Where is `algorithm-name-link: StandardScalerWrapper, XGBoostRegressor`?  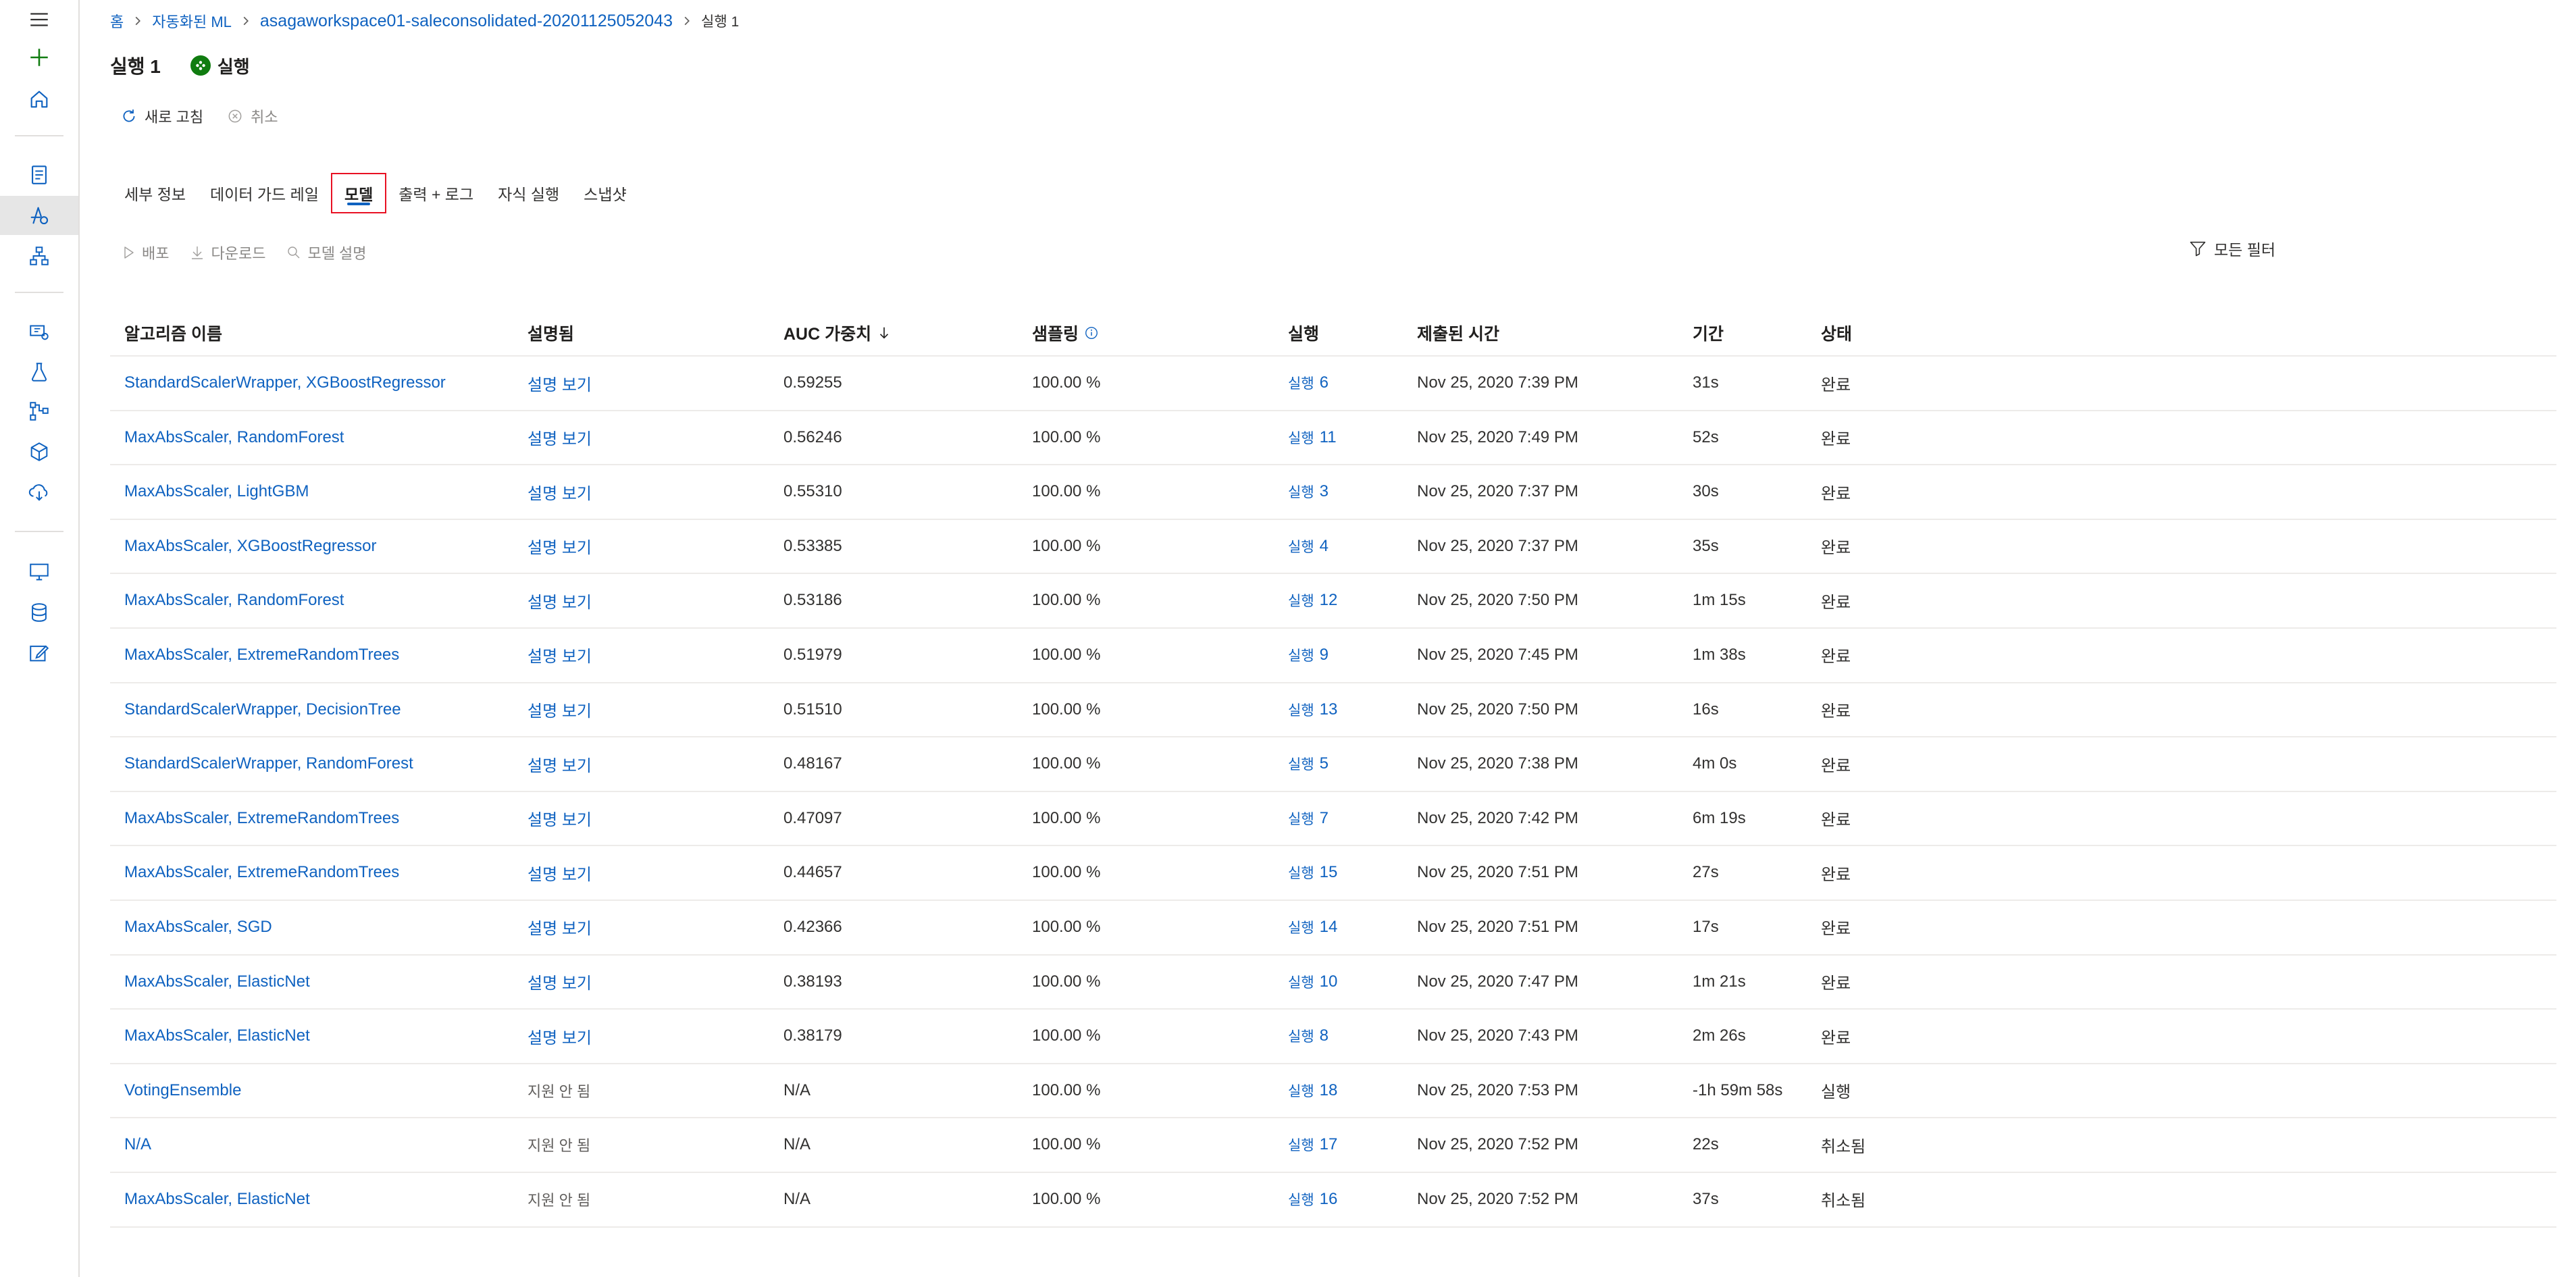
algorithm-name-link: StandardScalerWrapper, XGBoostRegressor is located at coordinates (285, 383).